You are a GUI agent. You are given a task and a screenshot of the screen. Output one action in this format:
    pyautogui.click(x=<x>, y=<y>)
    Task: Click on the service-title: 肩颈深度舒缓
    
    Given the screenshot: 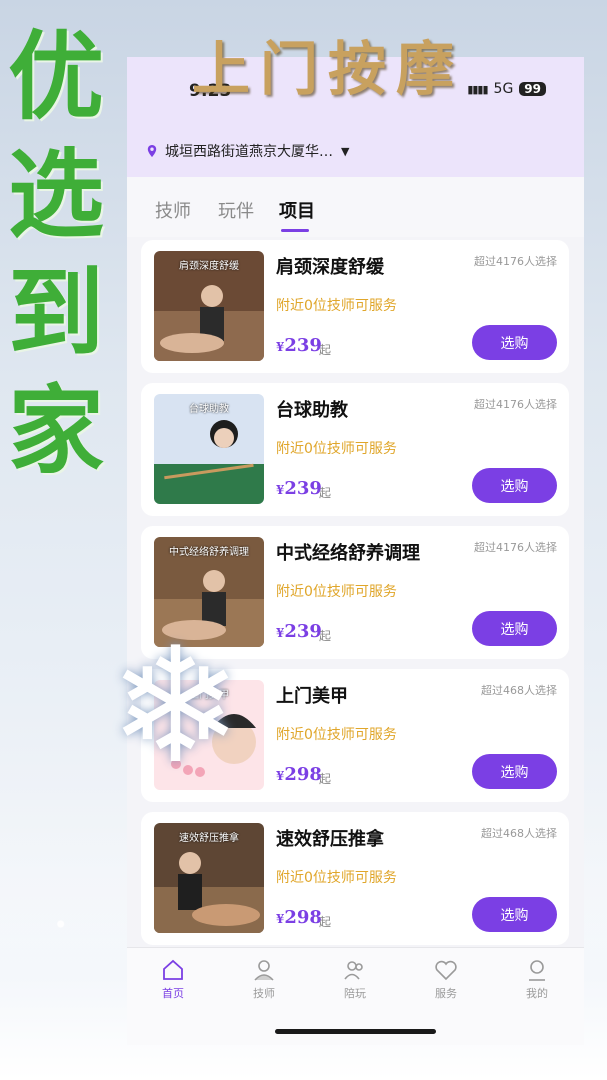 What is the action you would take?
    pyautogui.click(x=330, y=267)
    